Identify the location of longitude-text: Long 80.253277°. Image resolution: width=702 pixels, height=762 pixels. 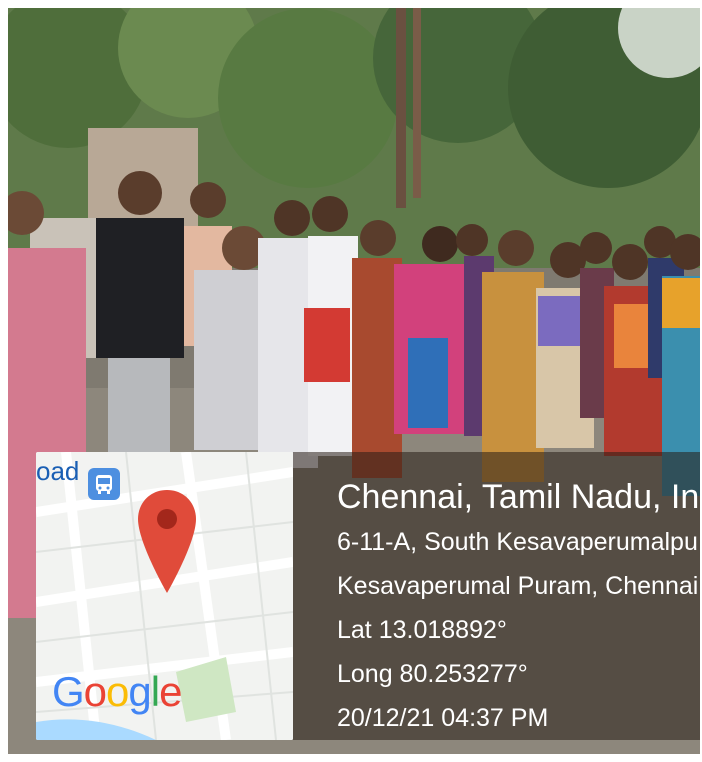
(432, 674).